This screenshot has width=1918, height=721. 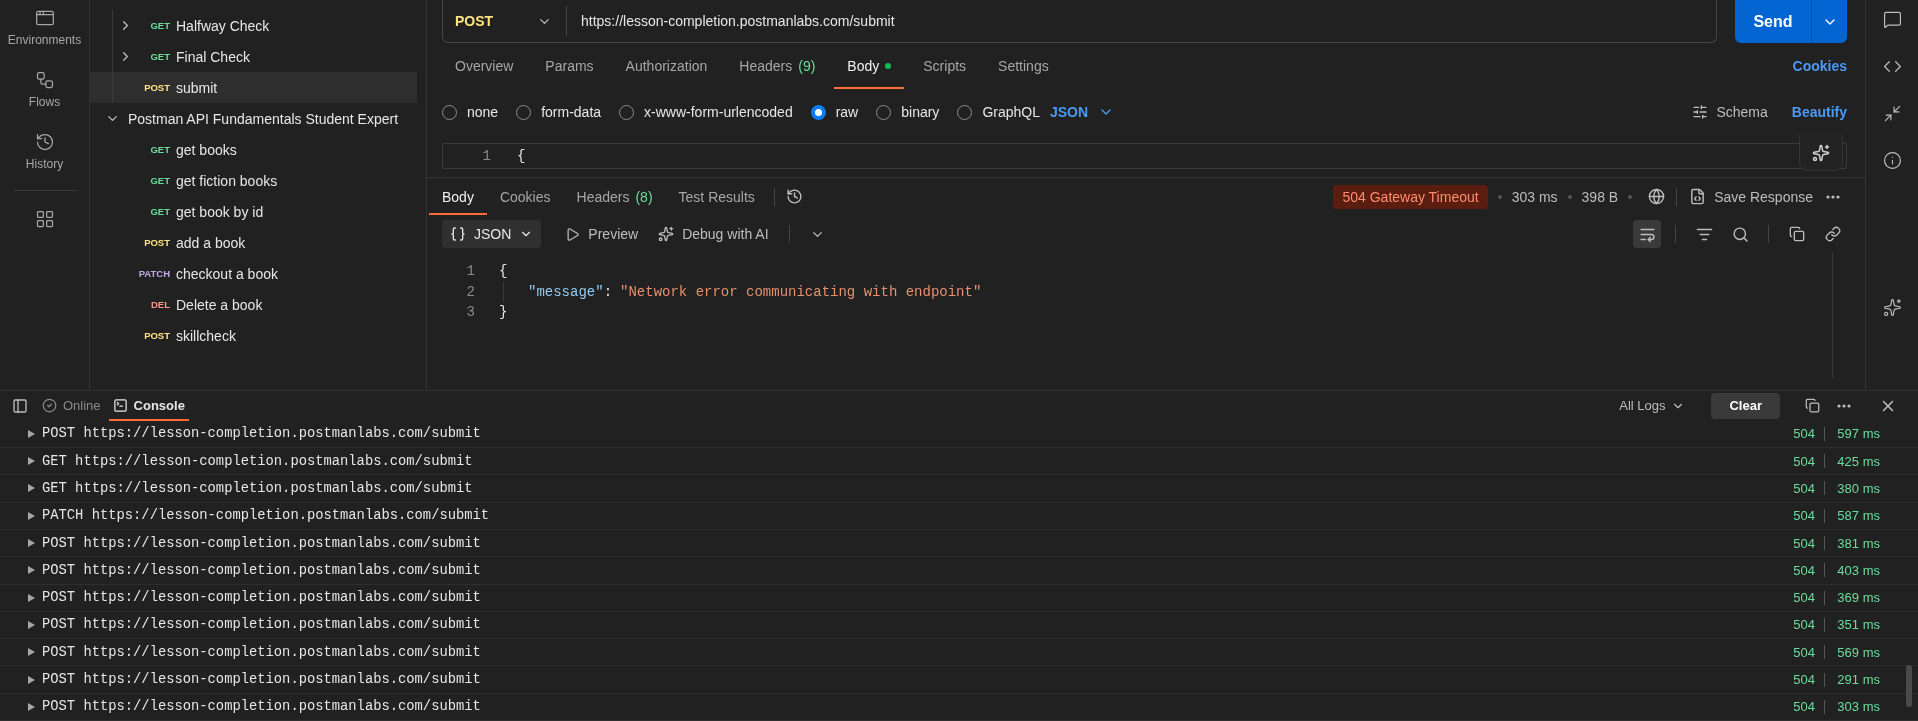 I want to click on log-row: POST https://lesson-completion.postmanlabs.com/submit 504 597 ms, so click(x=959, y=434).